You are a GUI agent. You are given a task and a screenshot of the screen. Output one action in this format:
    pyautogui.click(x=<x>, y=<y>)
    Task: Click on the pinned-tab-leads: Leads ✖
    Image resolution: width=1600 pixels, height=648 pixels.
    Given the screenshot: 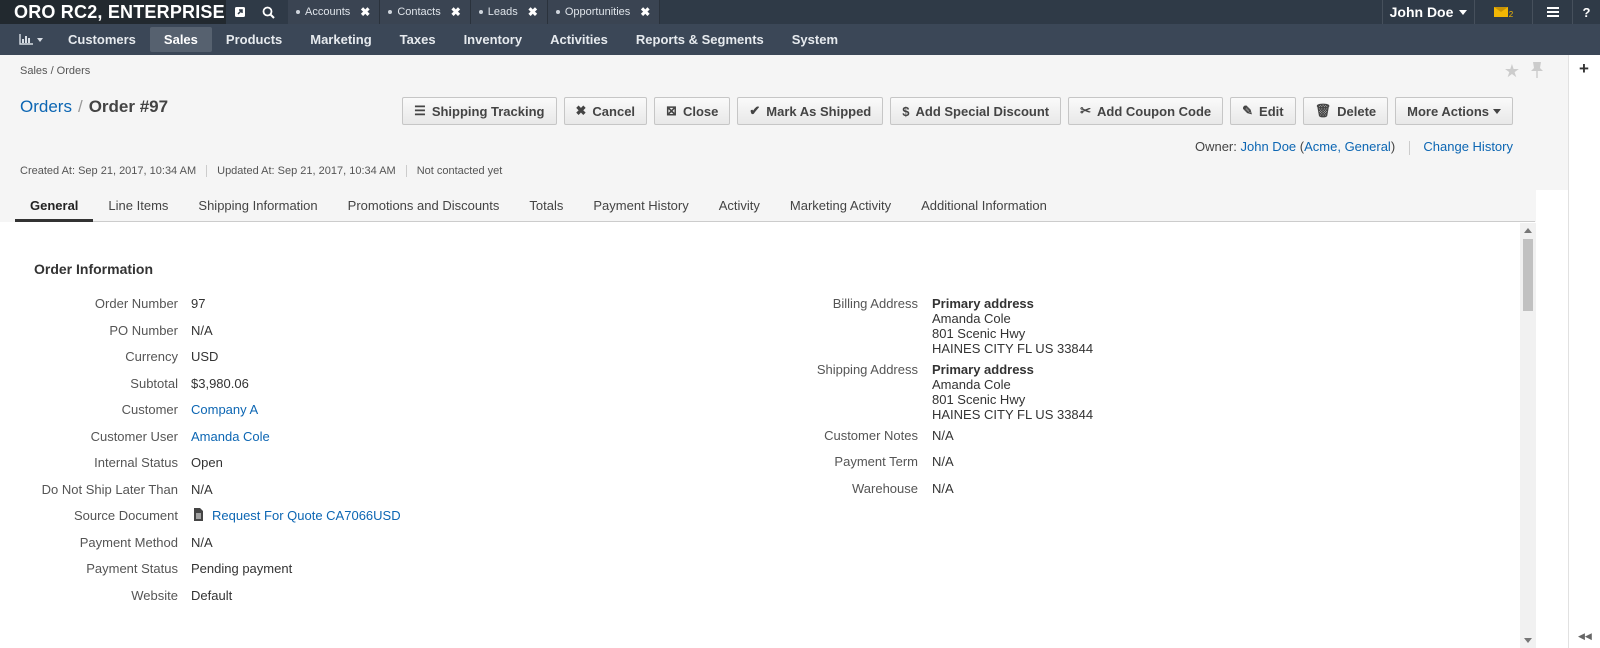 What is the action you would take?
    pyautogui.click(x=509, y=12)
    